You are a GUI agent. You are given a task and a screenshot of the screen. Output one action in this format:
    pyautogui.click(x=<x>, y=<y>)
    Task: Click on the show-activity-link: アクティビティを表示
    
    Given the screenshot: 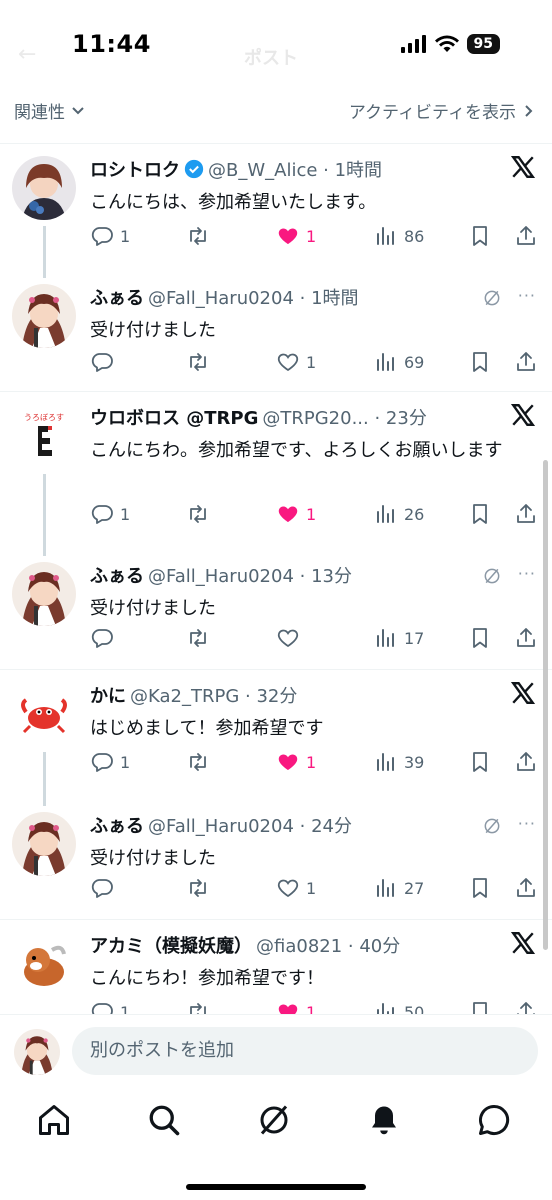 What is the action you would take?
    pyautogui.click(x=442, y=110)
    